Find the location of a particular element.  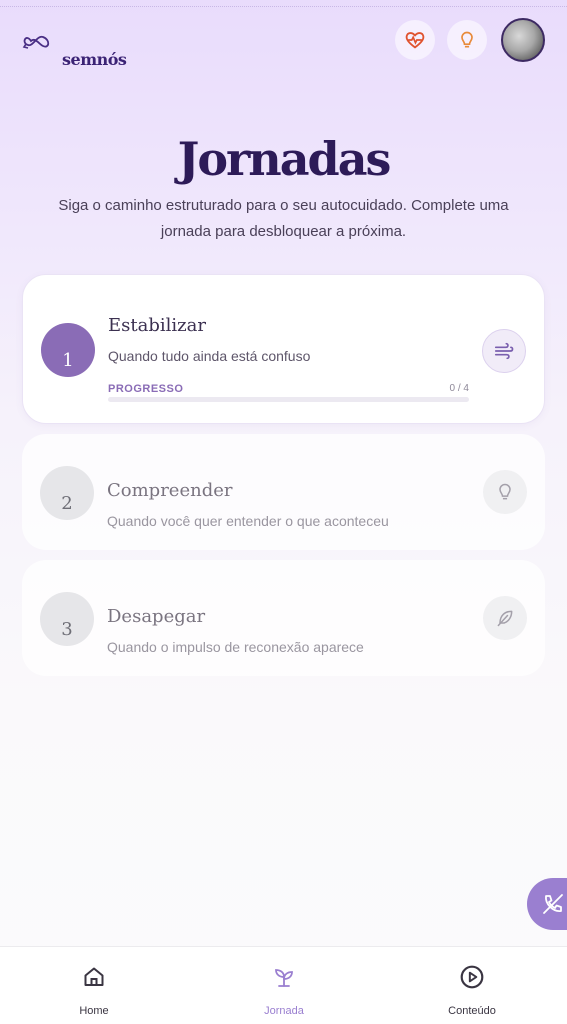

support-call-button is located at coordinates (547, 904).